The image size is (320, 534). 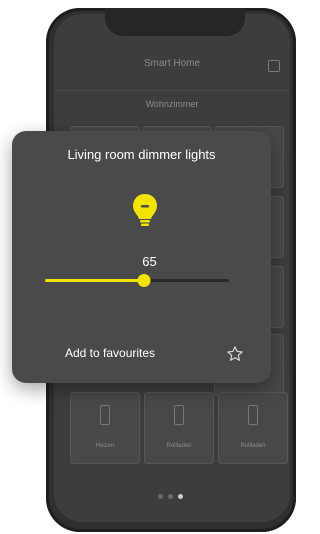 I want to click on slider-fill, so click(x=94, y=280).